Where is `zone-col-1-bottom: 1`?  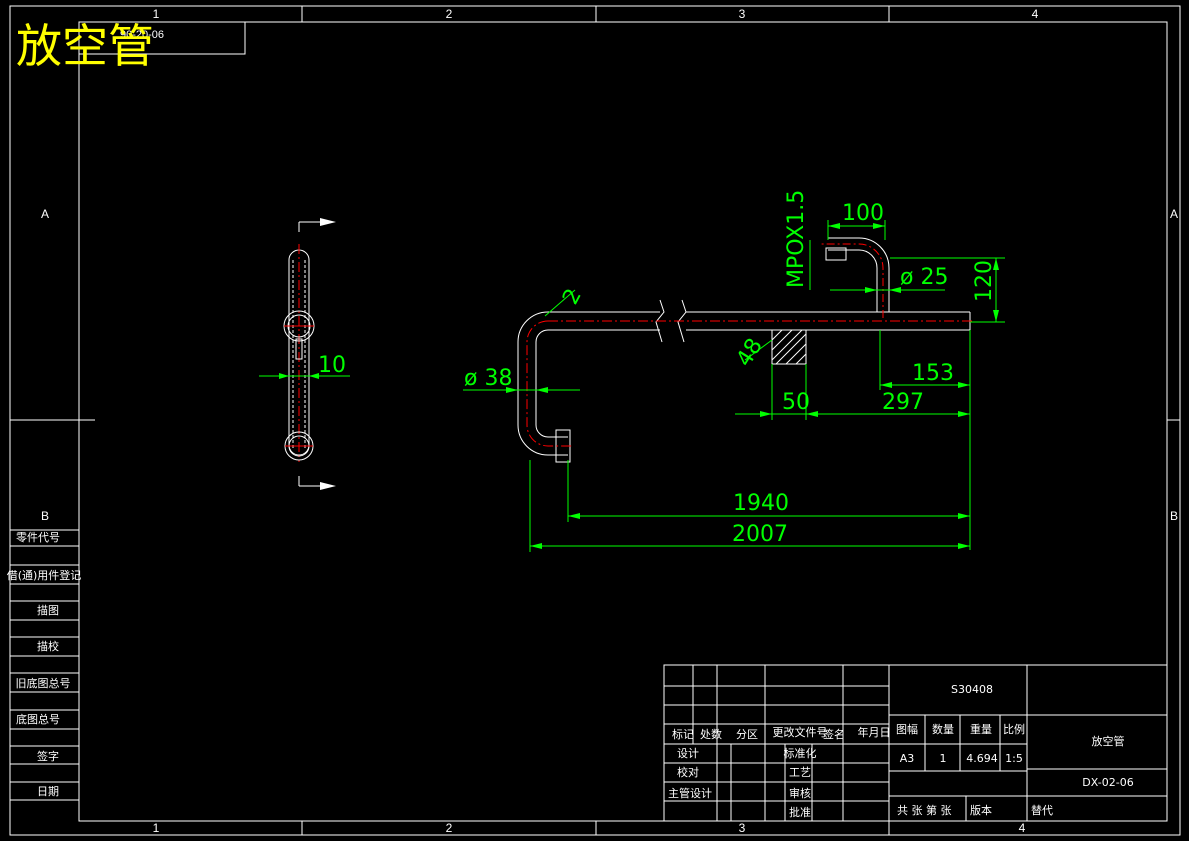 zone-col-1-bottom: 1 is located at coordinates (156, 828).